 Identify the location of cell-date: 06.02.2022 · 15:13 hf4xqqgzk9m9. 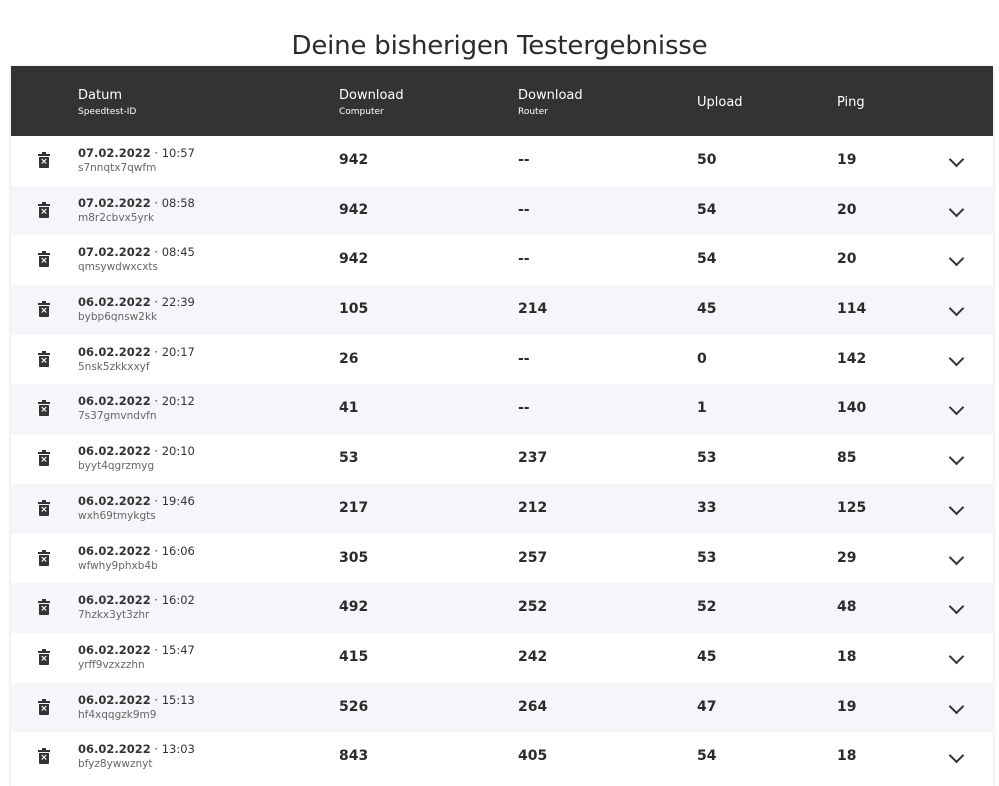
(136, 708).